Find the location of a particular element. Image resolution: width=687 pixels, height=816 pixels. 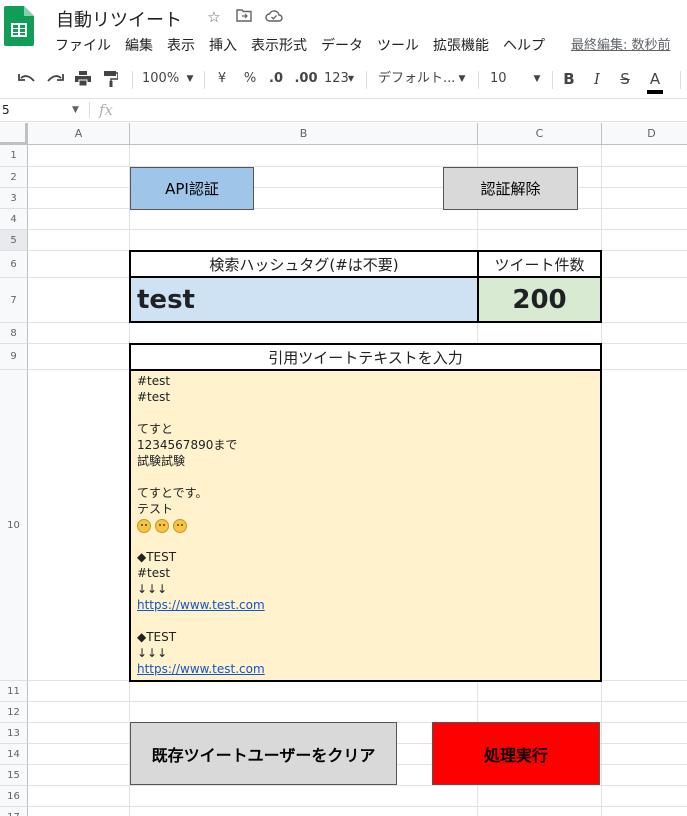

quote-line: てすとです。 is located at coordinates (172, 493).